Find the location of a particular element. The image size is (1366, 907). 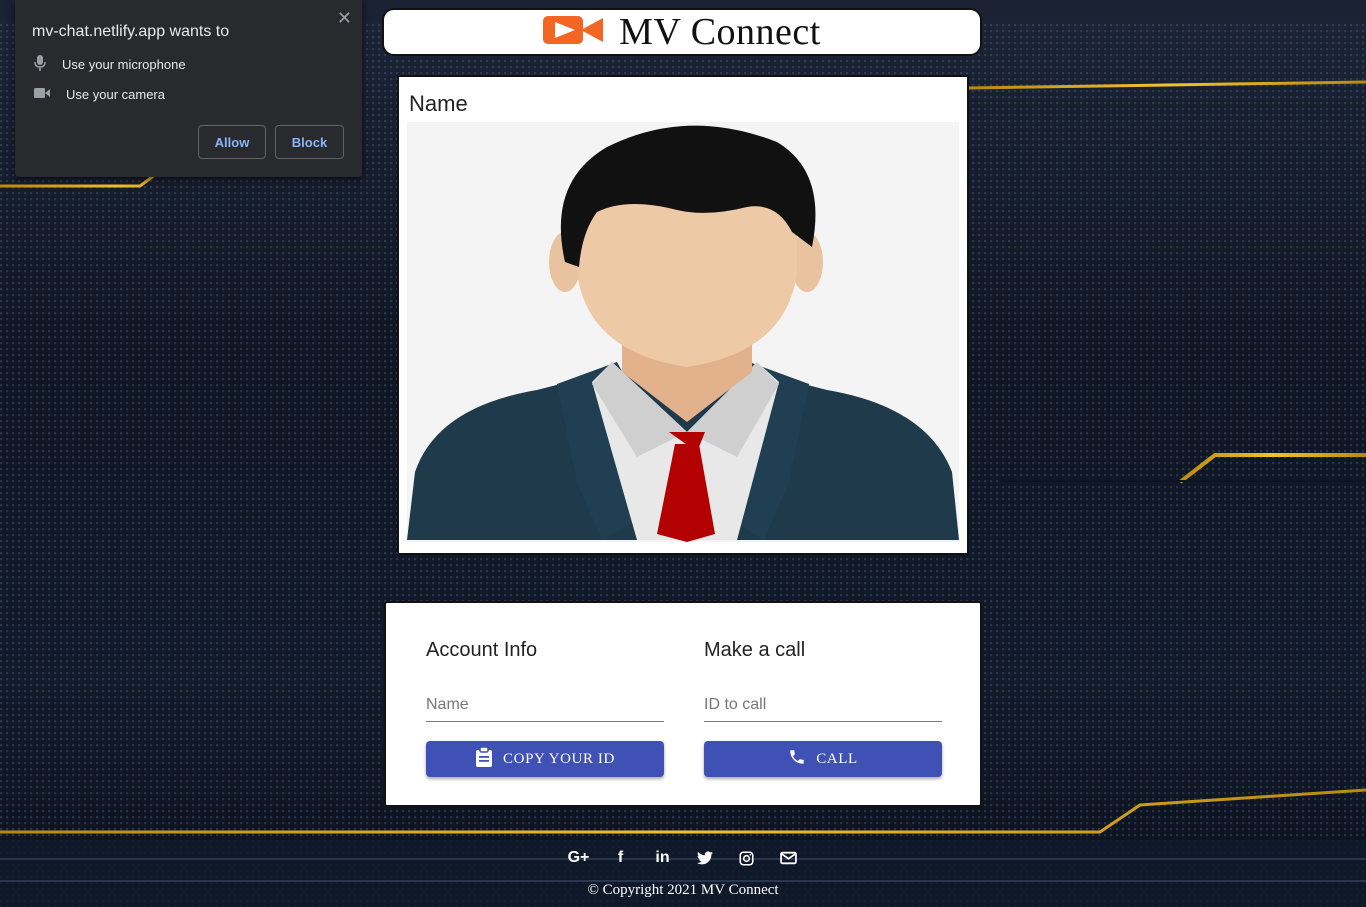

close-icon: ✕ is located at coordinates (344, 18).